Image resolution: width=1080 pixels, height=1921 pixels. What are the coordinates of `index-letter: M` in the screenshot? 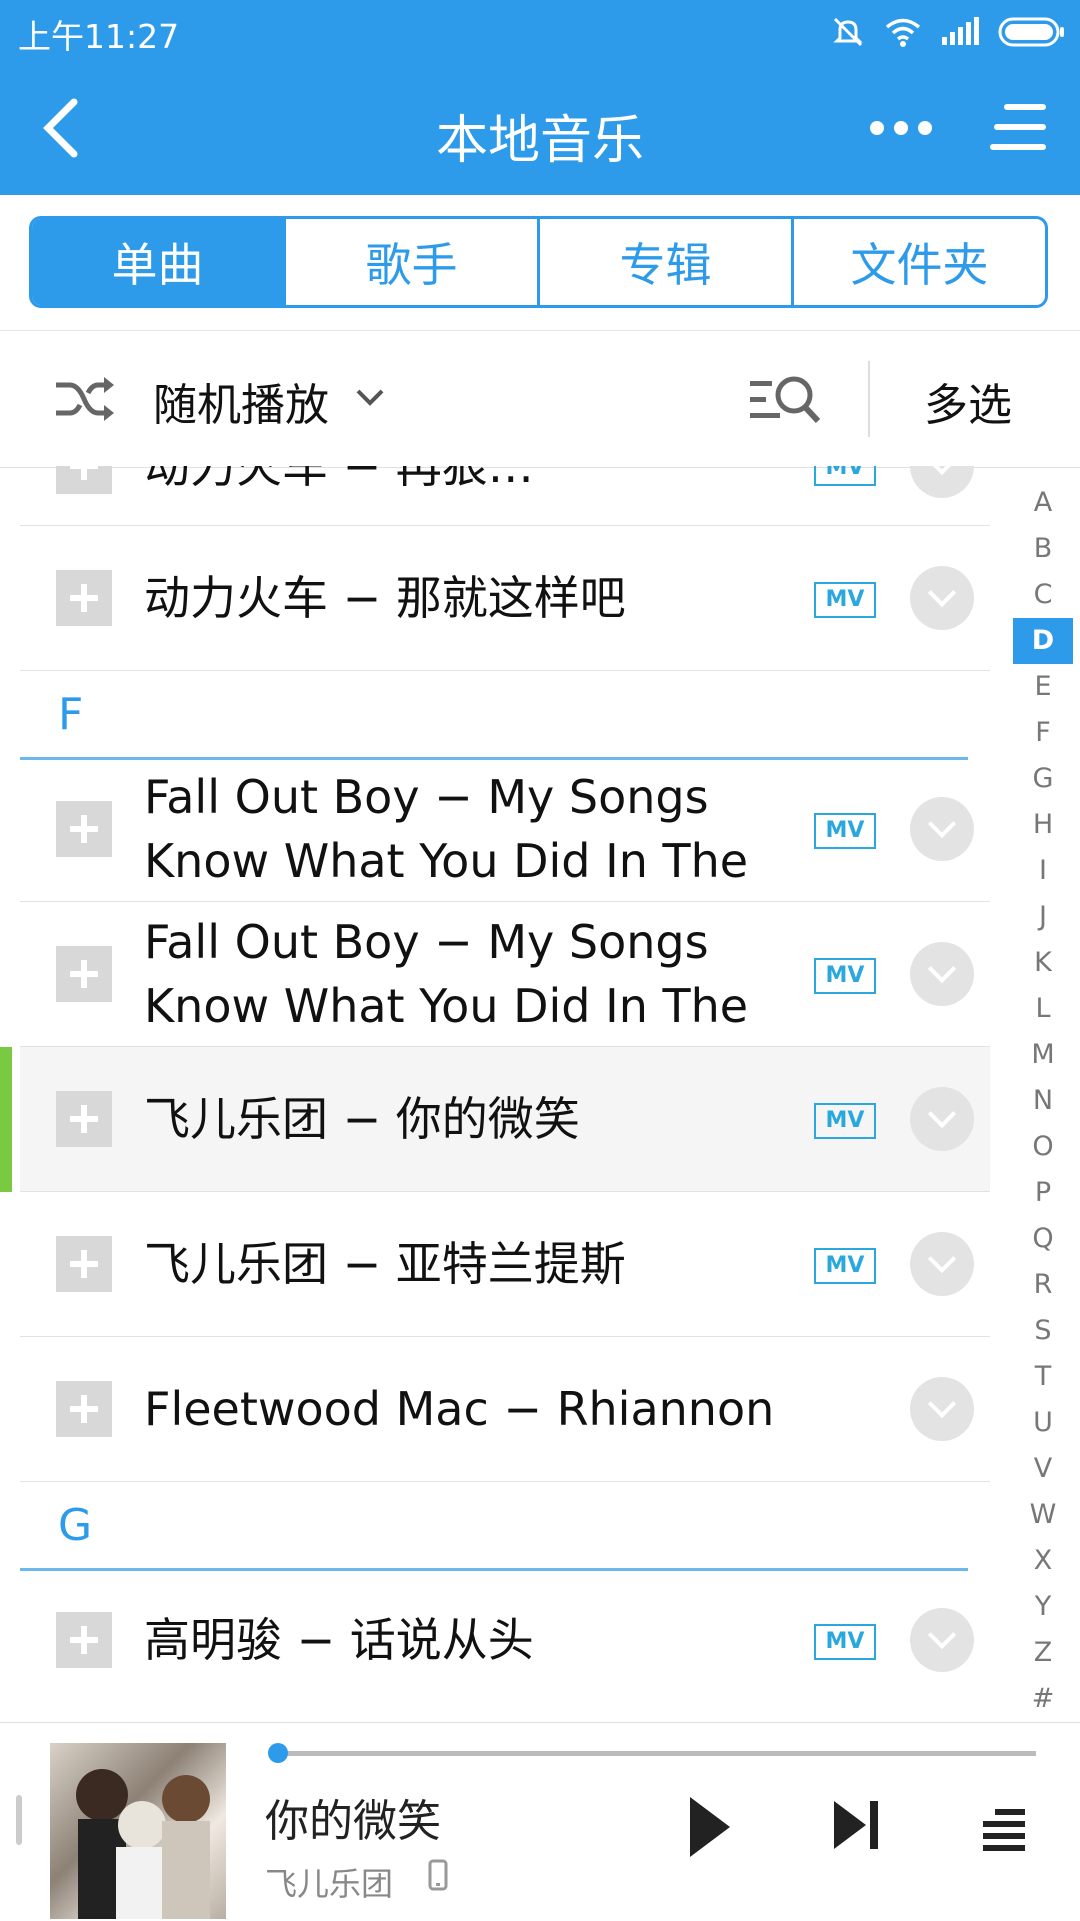 It's located at (1043, 1055).